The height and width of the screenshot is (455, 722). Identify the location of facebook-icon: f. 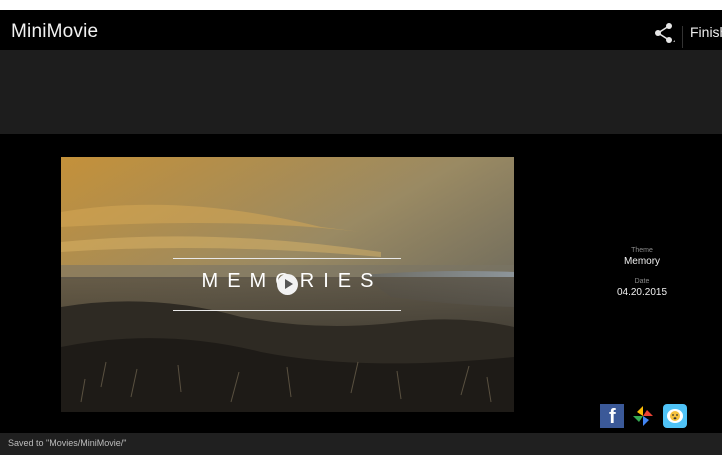
(612, 416).